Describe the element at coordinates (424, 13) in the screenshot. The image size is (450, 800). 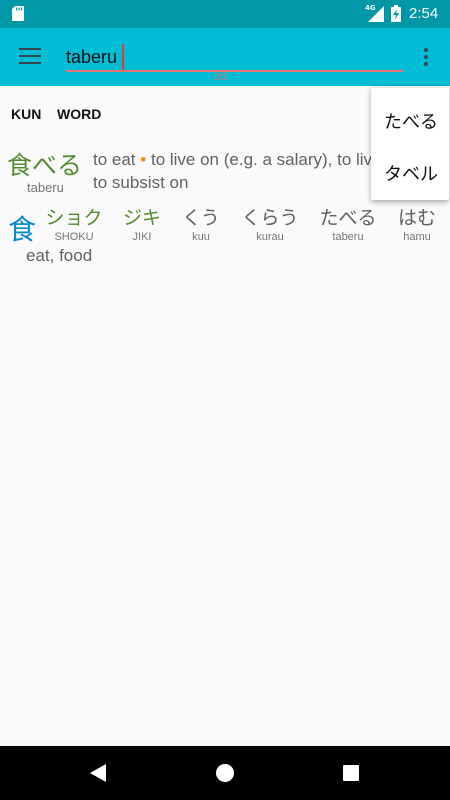
I see `clock: 2:54` at that location.